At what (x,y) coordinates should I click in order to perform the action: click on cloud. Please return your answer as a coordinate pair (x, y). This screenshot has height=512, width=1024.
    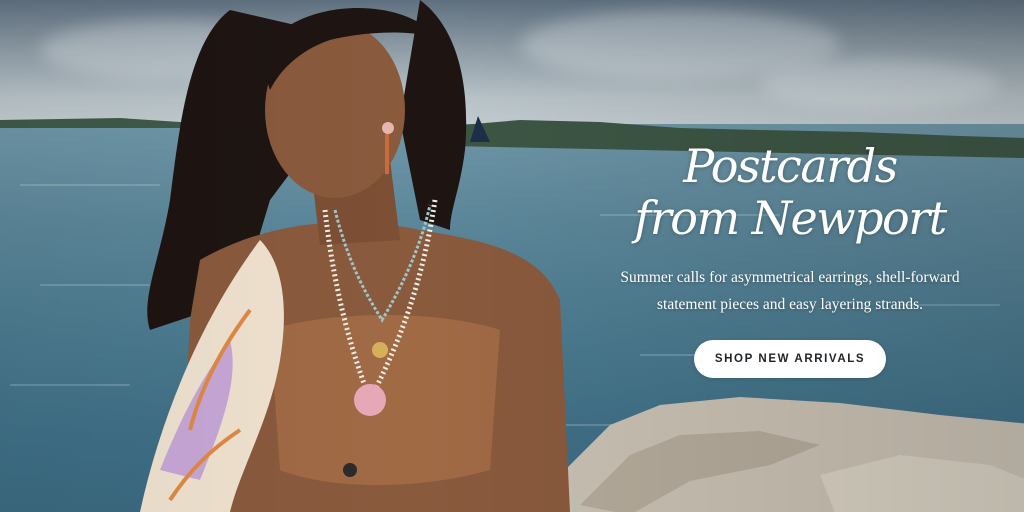
    Looking at the image, I should click on (880, 85).